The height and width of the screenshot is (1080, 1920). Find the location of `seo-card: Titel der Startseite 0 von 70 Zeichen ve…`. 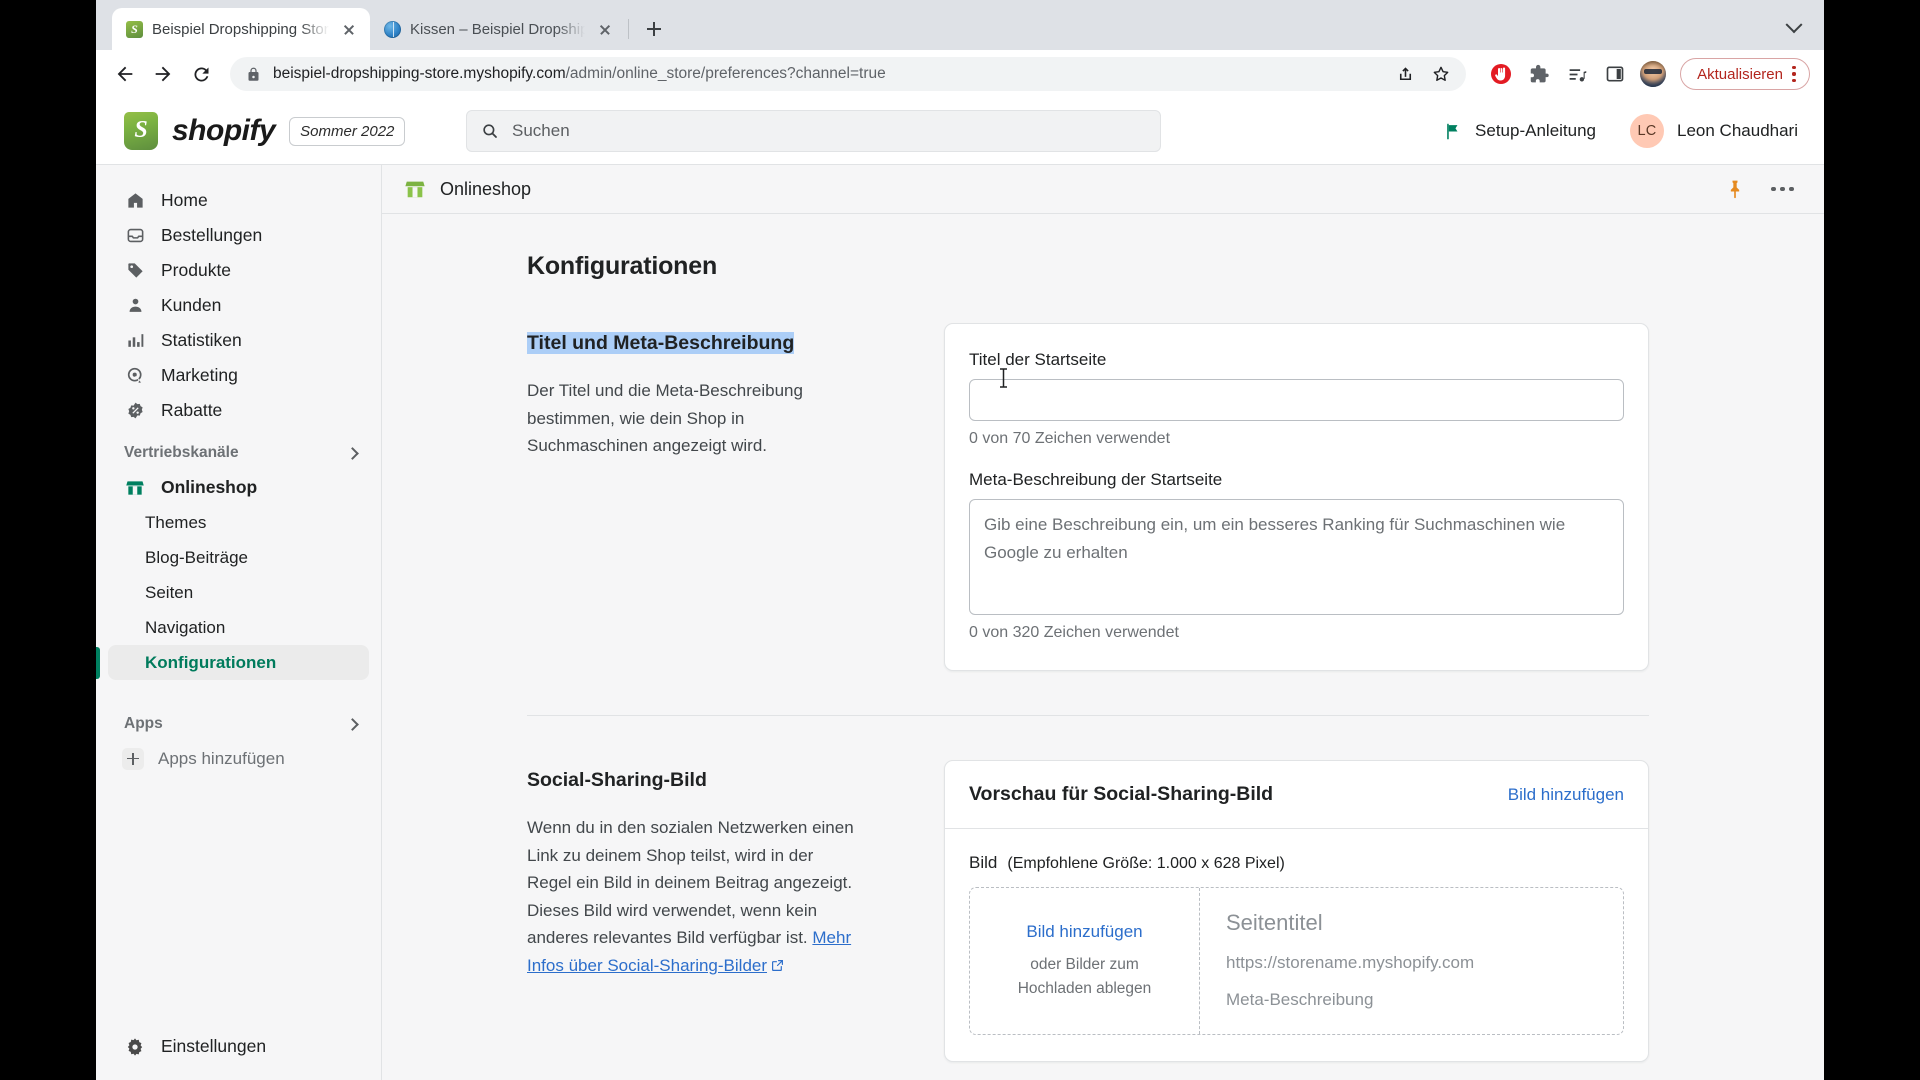

seo-card: Titel der Startseite 0 von 70 Zeichen ve… is located at coordinates (1296, 497).